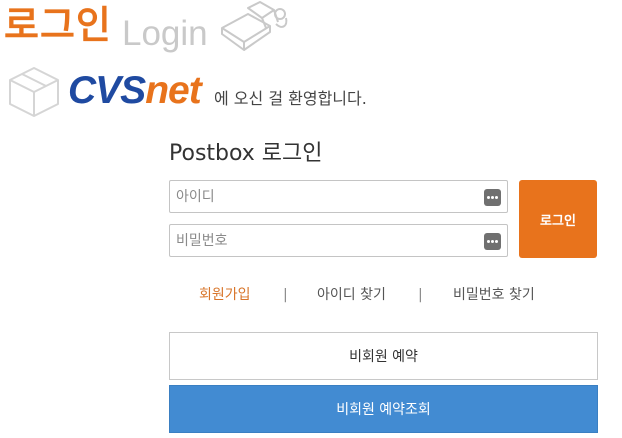 This screenshot has height=438, width=622. I want to click on password-field, so click(338, 240).